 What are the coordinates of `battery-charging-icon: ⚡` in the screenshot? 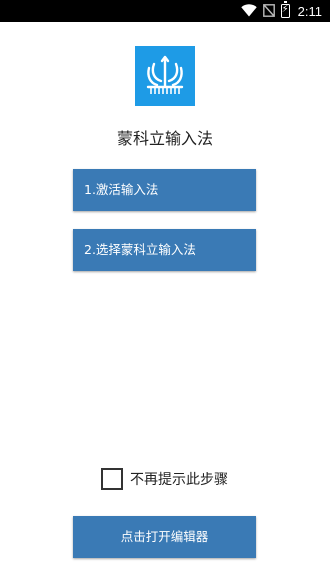 It's located at (285, 9).